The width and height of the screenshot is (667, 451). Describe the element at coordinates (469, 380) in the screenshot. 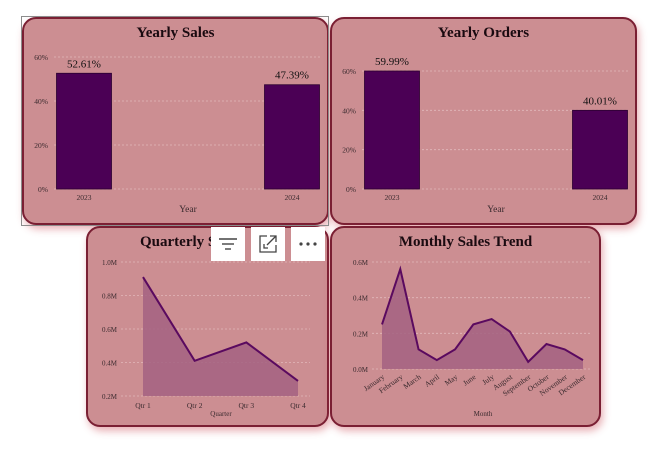

I see `x-tick-label: June` at that location.